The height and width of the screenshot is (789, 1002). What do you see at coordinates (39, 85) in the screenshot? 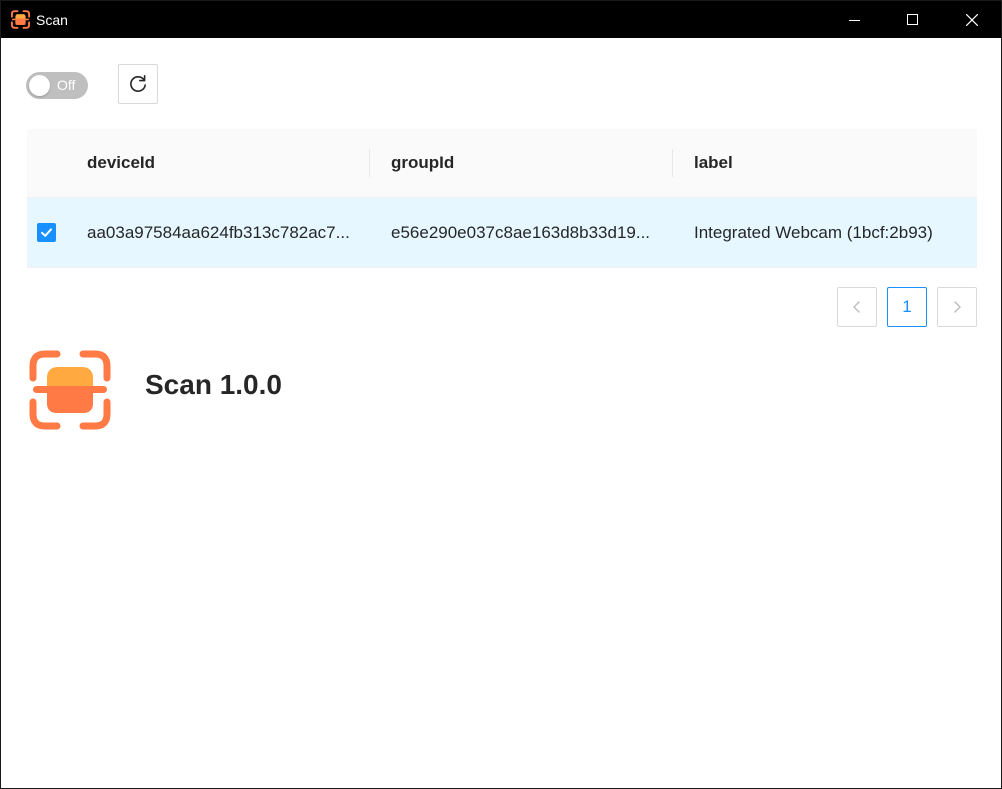
I see `switch-knob` at bounding box center [39, 85].